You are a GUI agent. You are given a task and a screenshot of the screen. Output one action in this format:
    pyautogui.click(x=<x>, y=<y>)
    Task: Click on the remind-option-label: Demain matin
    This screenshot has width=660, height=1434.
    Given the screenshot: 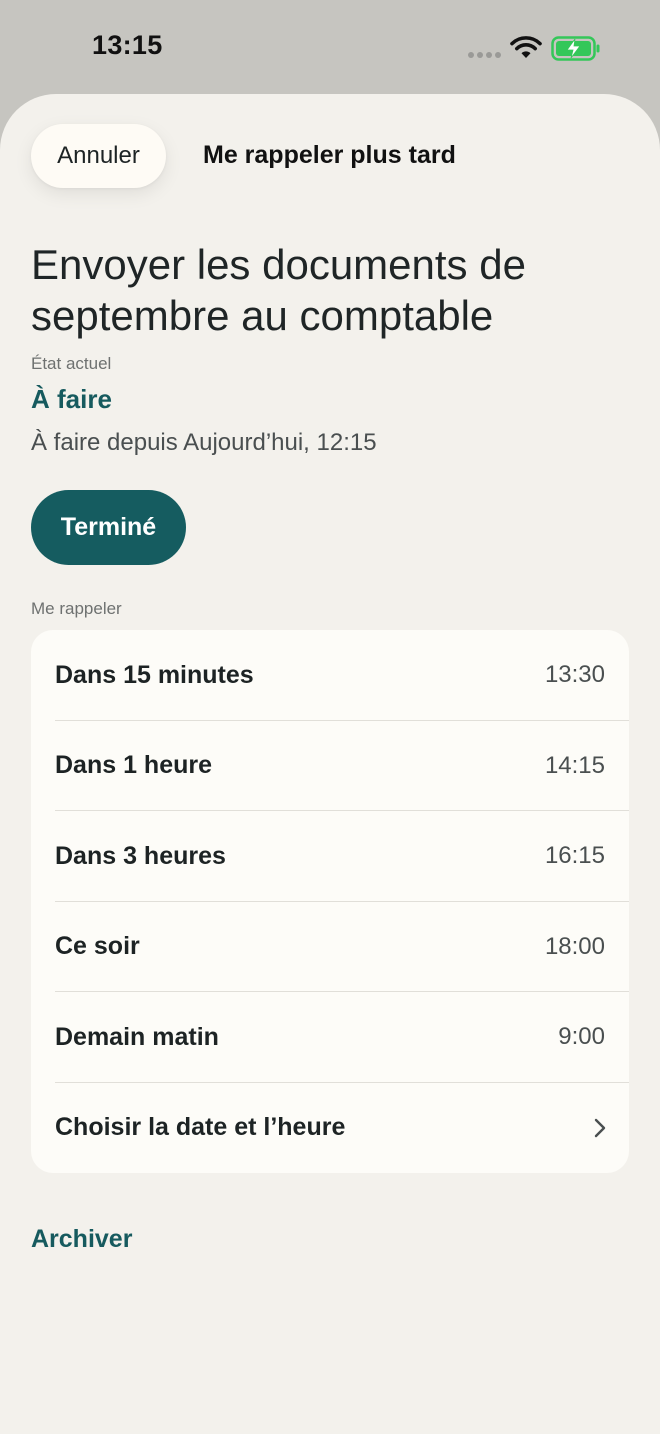 What is the action you would take?
    pyautogui.click(x=137, y=1036)
    